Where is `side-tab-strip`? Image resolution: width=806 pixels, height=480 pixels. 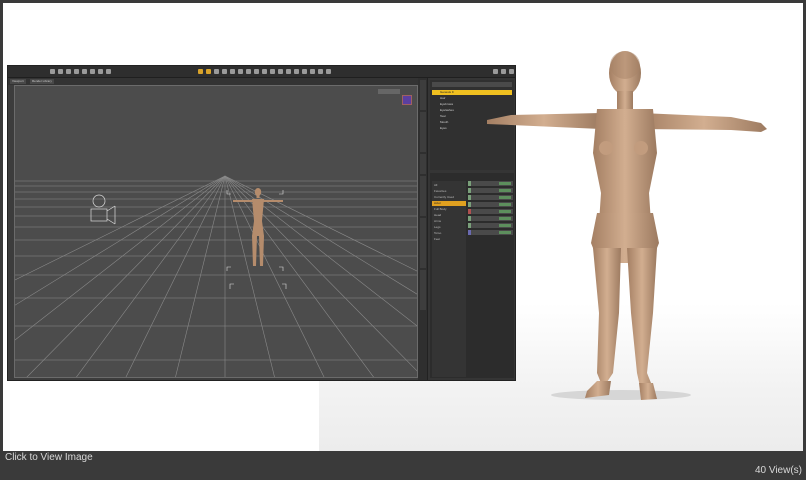
side-tab-strip is located at coordinates (423, 229).